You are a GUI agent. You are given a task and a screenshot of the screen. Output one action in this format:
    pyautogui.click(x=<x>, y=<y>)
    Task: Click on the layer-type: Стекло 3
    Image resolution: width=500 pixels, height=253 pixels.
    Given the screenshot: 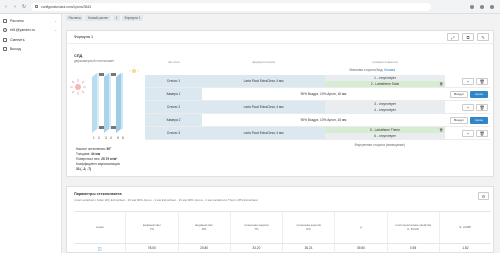 What is the action you would take?
    pyautogui.click(x=173, y=133)
    